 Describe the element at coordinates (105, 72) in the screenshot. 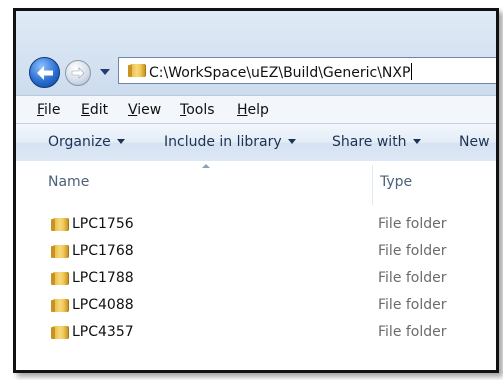

I see `recent-pages-dropdown` at that location.